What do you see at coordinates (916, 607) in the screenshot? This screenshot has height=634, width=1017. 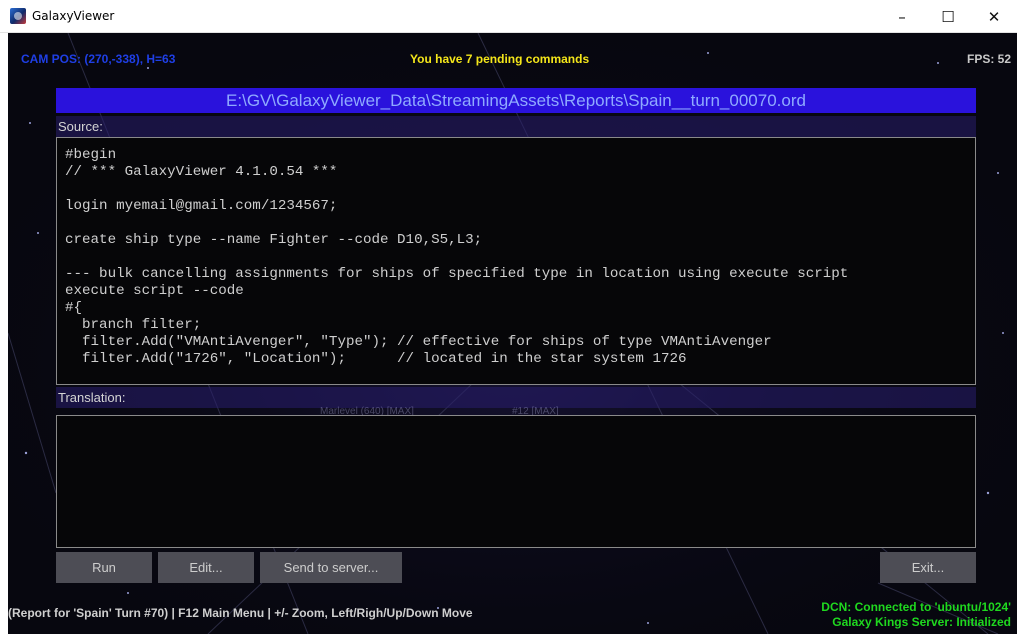 I see `dcn-status: DCN: Connected to 'ubuntu/1024'` at bounding box center [916, 607].